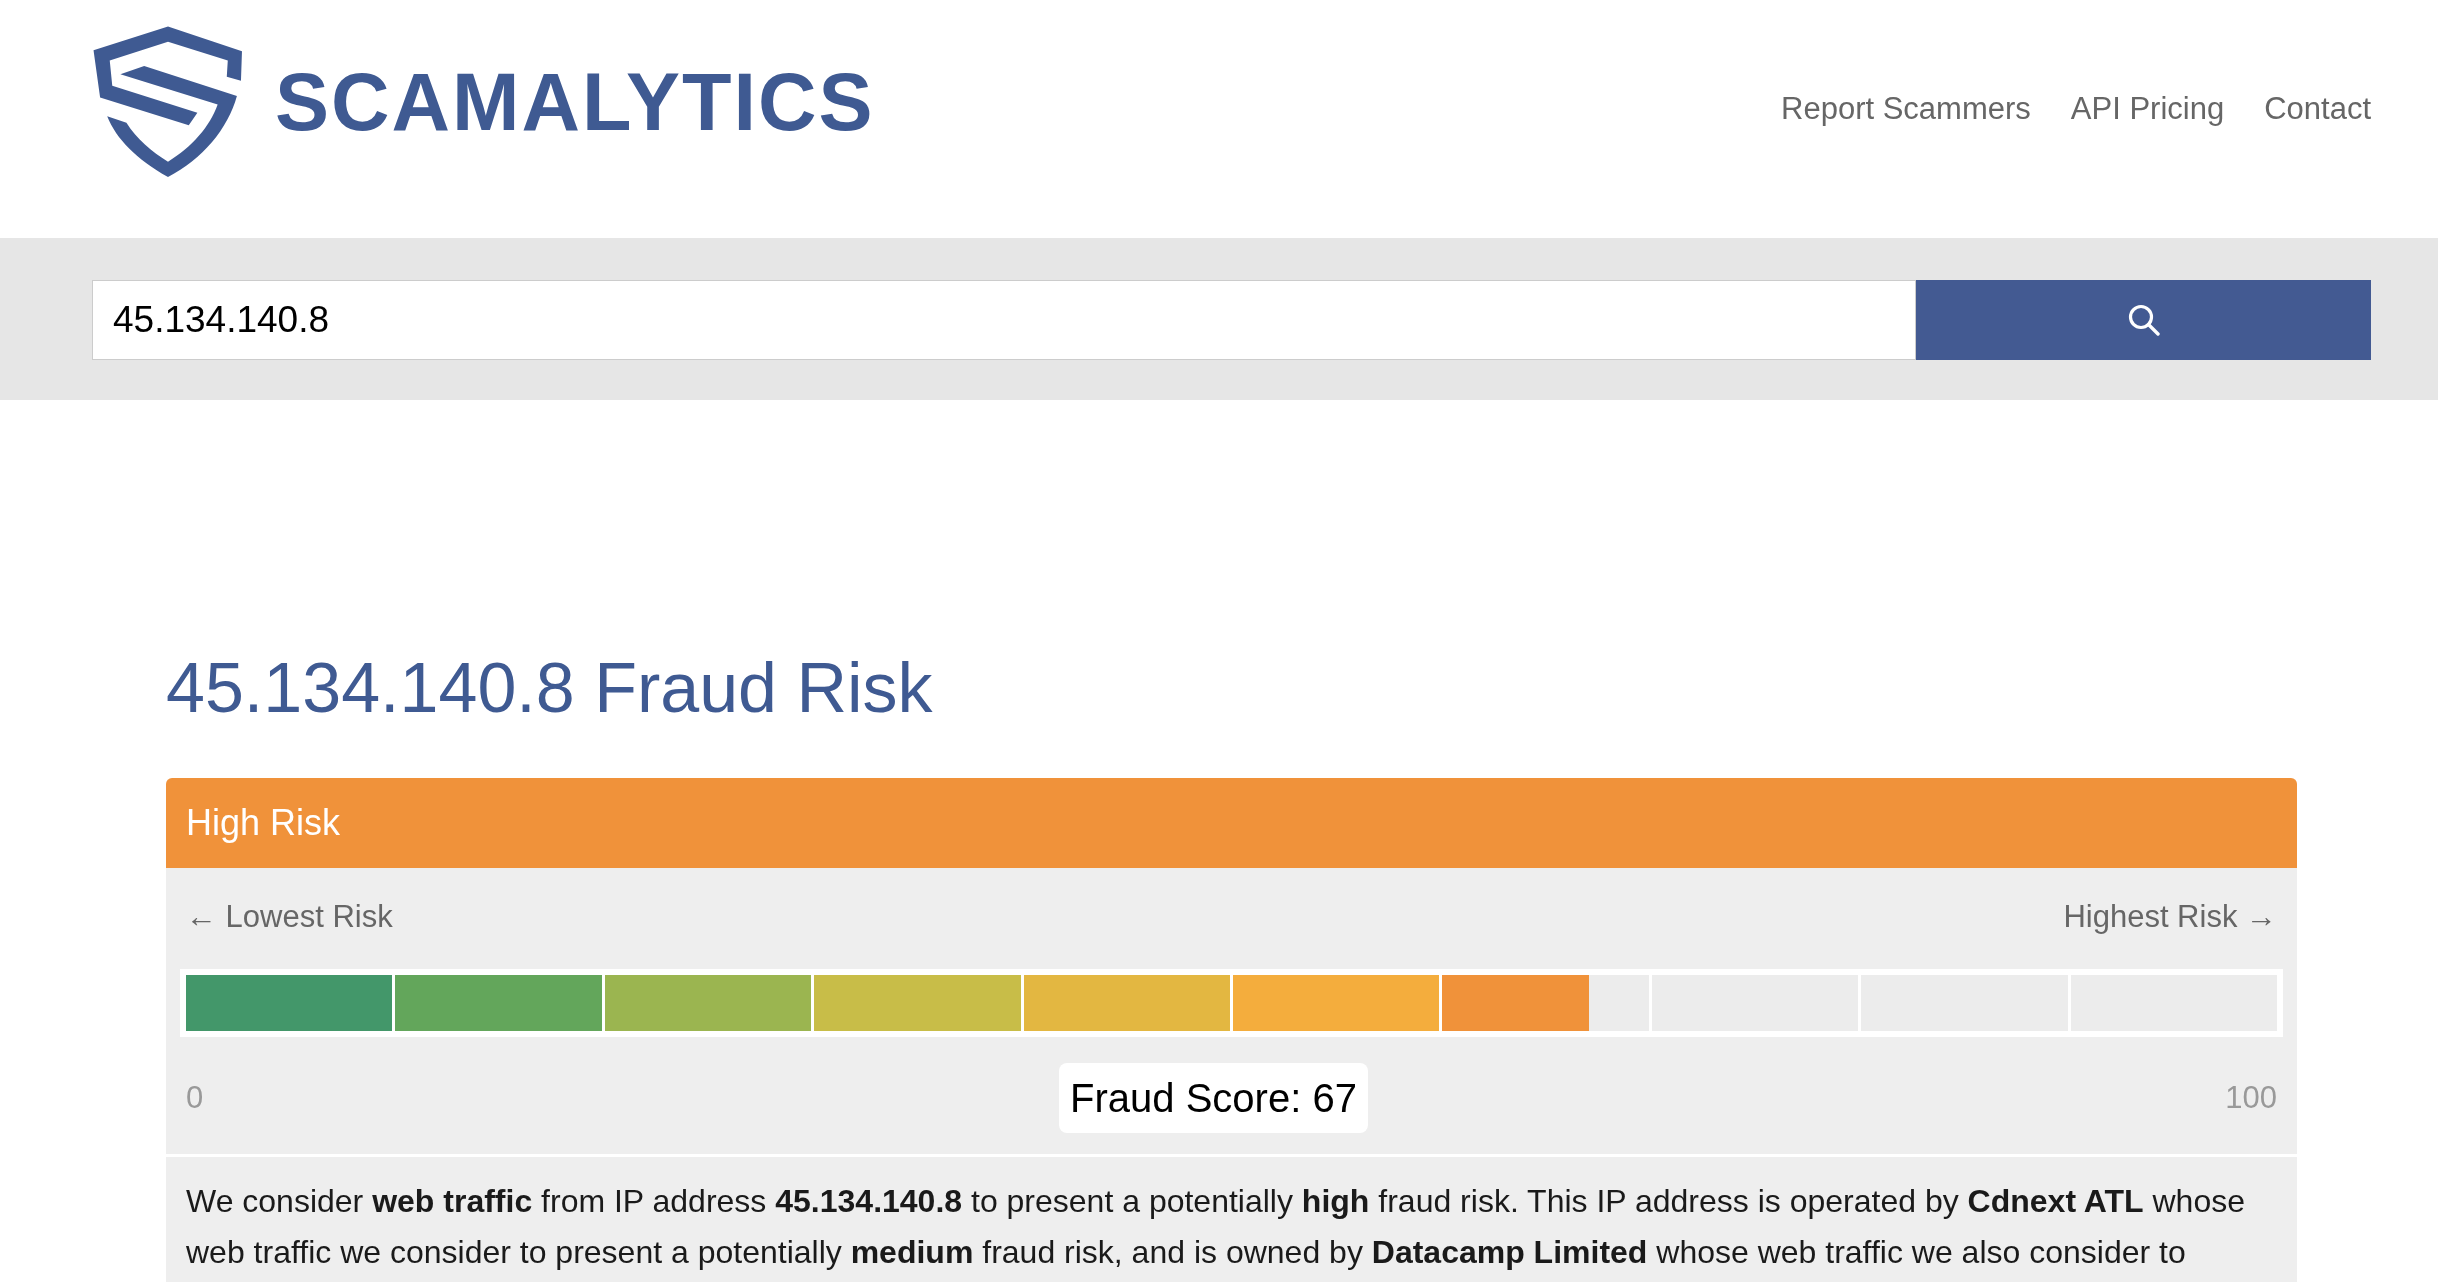  What do you see at coordinates (575, 102) in the screenshot?
I see `logo-wordmark: SCAMALYTICS` at bounding box center [575, 102].